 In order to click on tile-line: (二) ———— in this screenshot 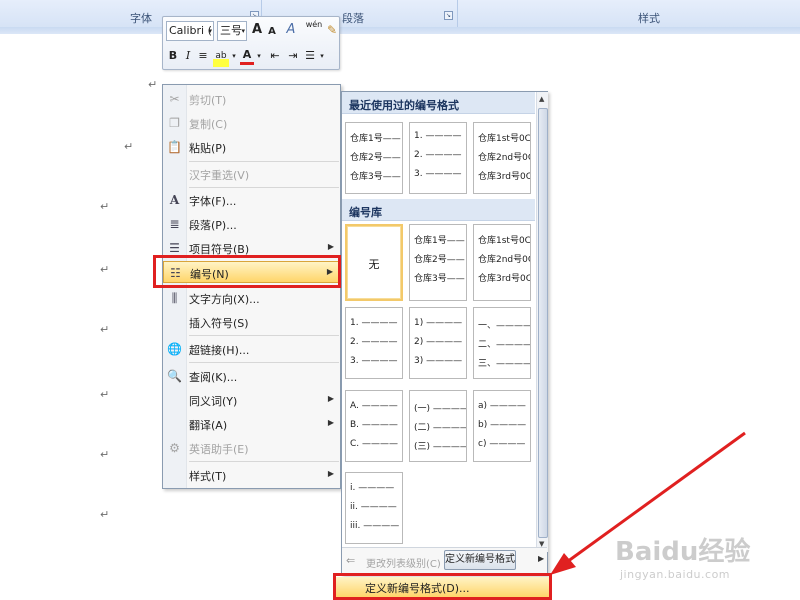, I will do `click(440, 428)`.